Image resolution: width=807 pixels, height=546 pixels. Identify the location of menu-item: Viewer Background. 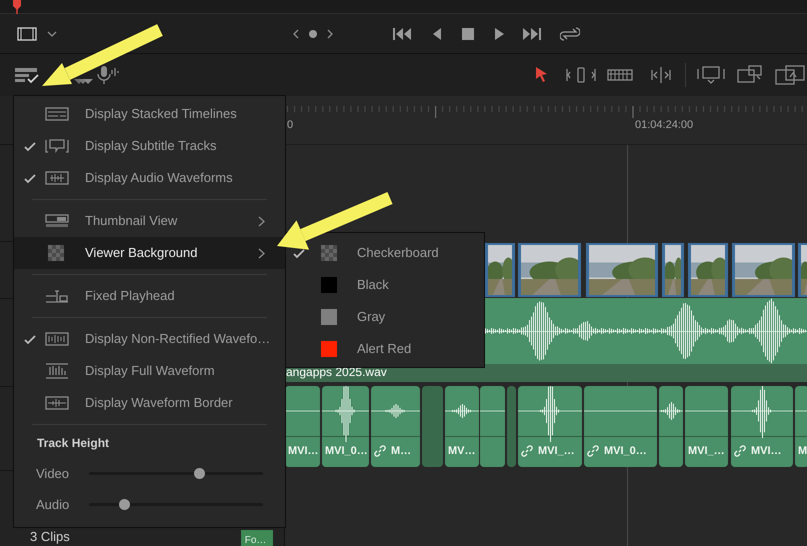
(149, 253).